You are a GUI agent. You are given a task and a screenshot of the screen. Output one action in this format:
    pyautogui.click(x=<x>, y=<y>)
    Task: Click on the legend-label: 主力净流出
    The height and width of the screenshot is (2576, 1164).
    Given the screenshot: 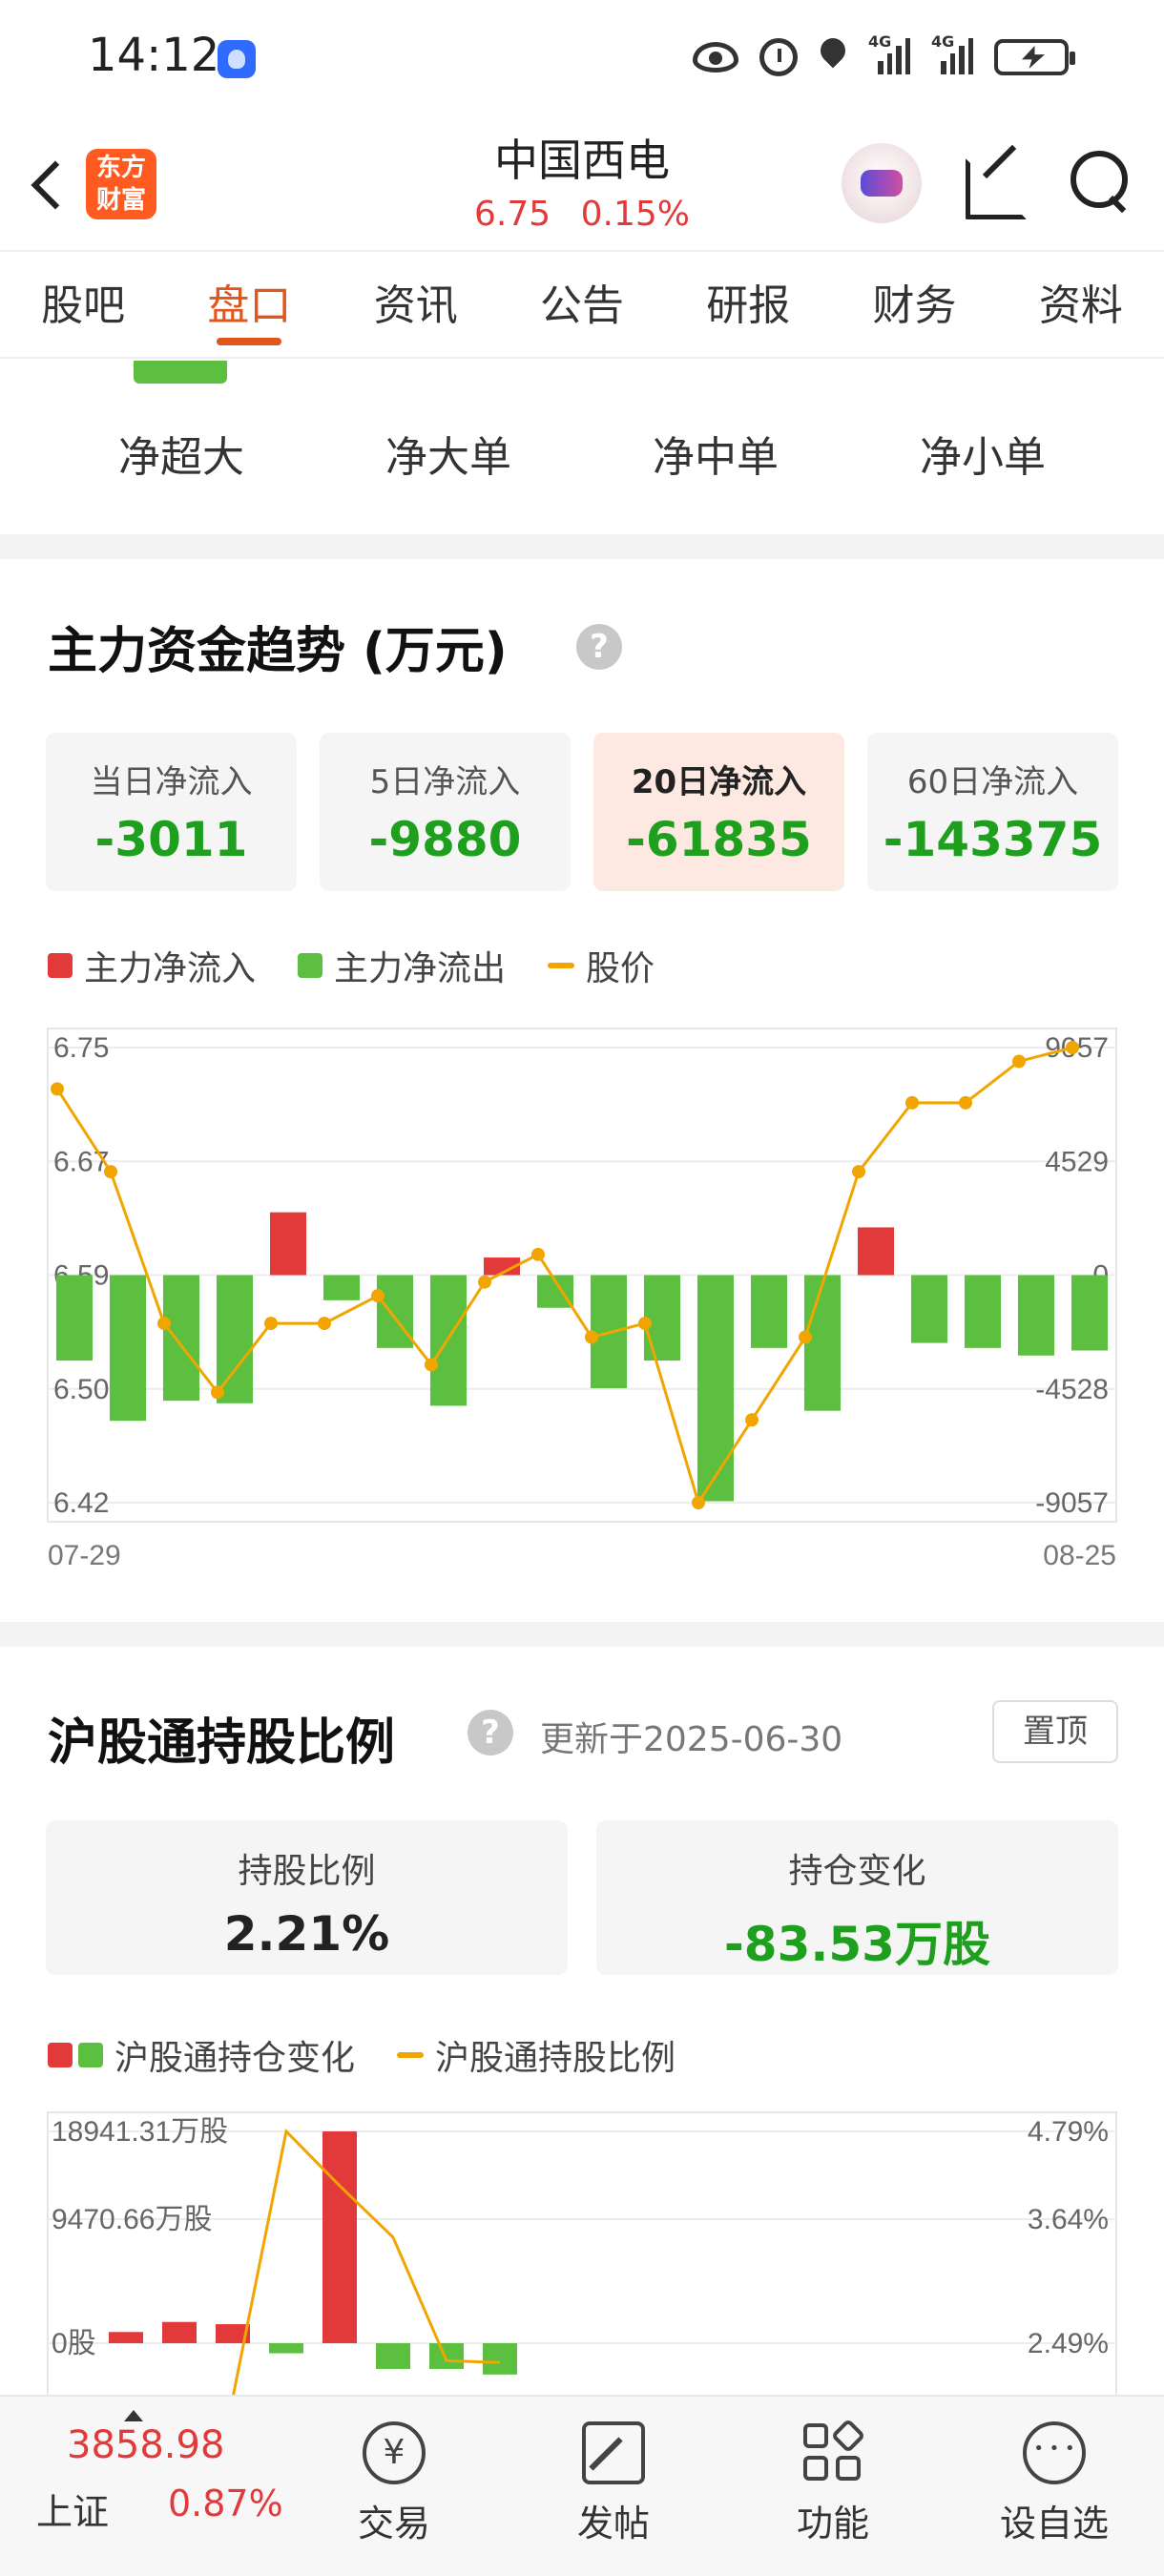 What is the action you would take?
    pyautogui.click(x=420, y=968)
    